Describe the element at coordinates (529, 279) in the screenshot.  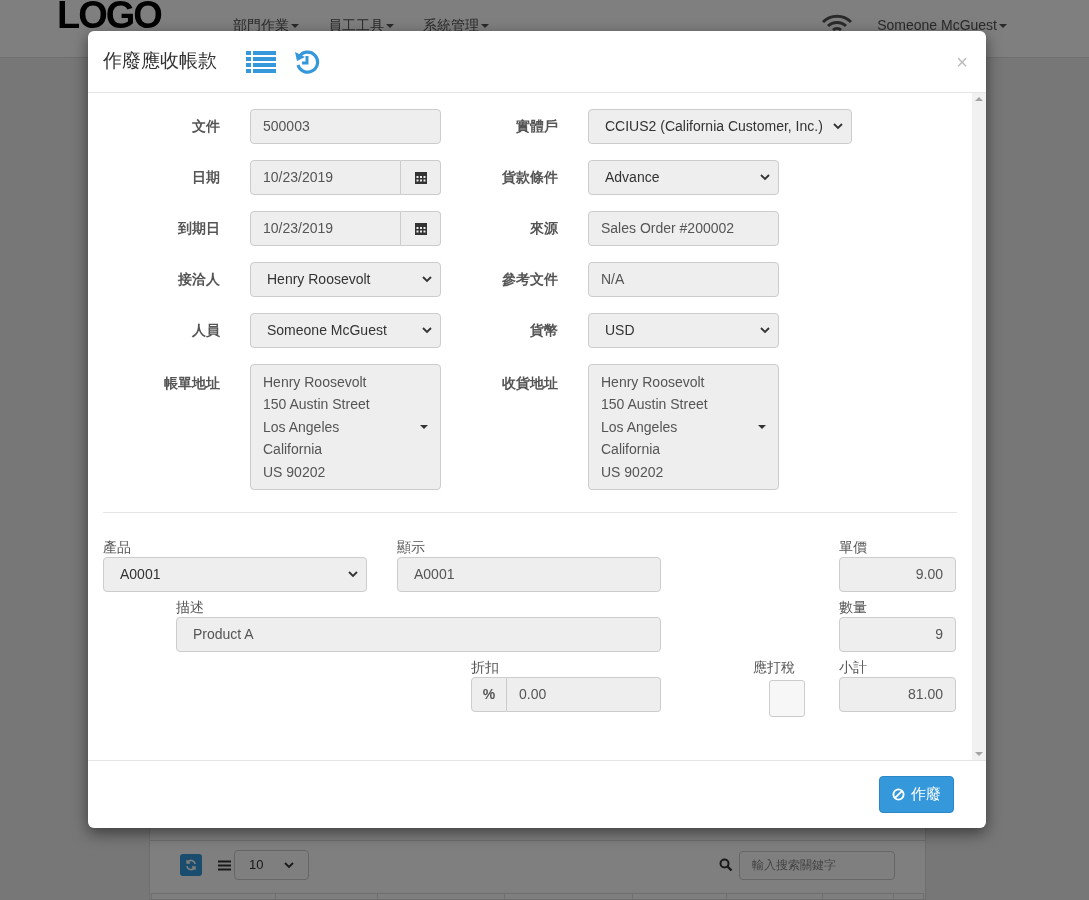
I see `field-label: 參考文件` at that location.